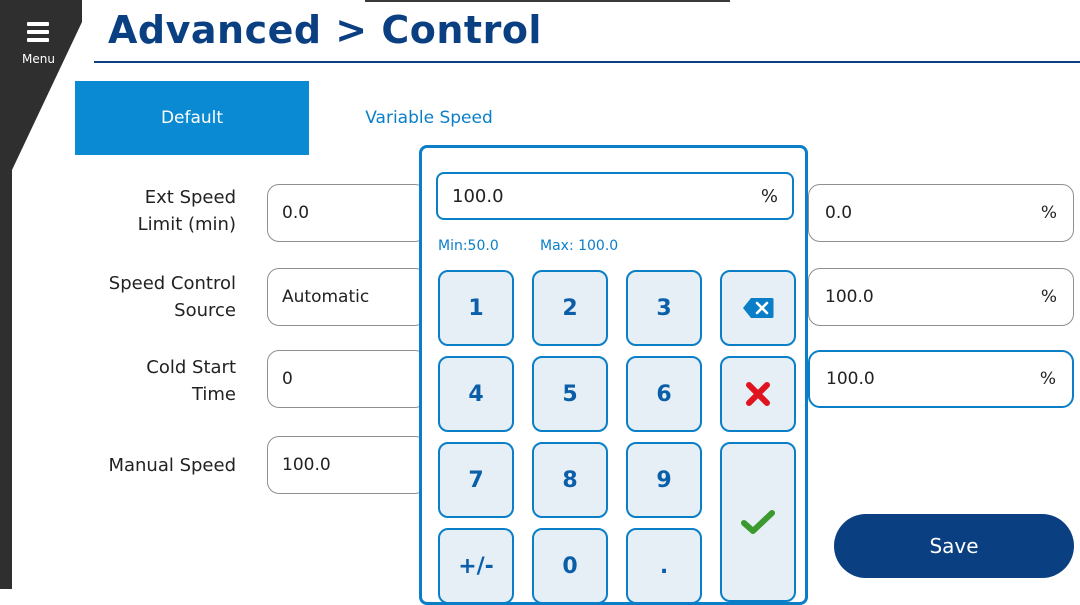 The width and height of the screenshot is (1080, 605). What do you see at coordinates (347, 379) in the screenshot?
I see `cold-start-time-field: 0` at bounding box center [347, 379].